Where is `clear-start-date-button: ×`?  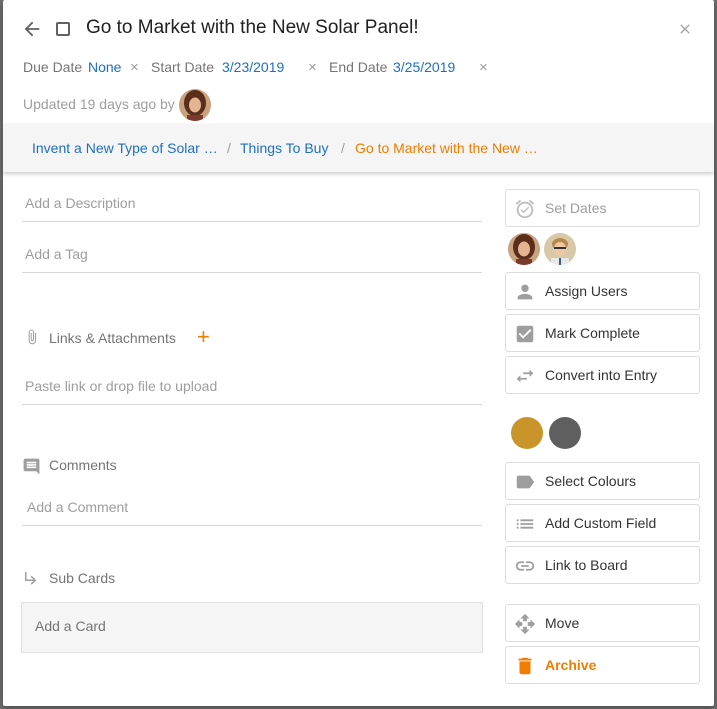 clear-start-date-button: × is located at coordinates (312, 67).